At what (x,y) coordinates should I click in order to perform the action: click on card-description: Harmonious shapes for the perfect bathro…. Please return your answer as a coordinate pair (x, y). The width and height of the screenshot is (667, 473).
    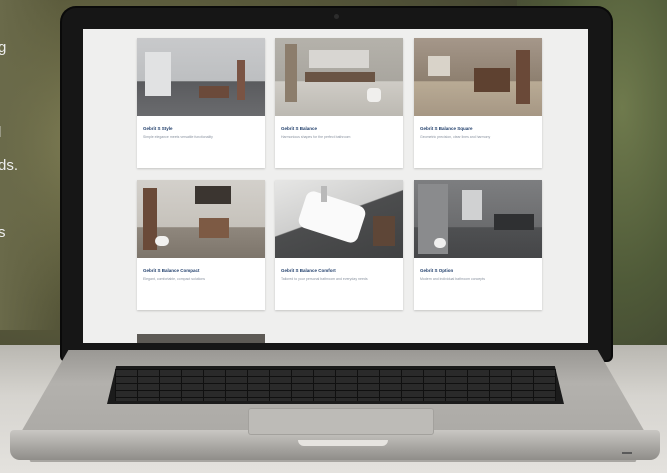
    Looking at the image, I should click on (316, 137).